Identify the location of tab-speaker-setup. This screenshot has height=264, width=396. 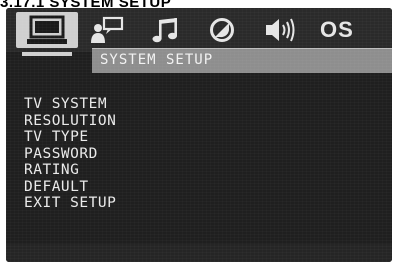
(280, 30).